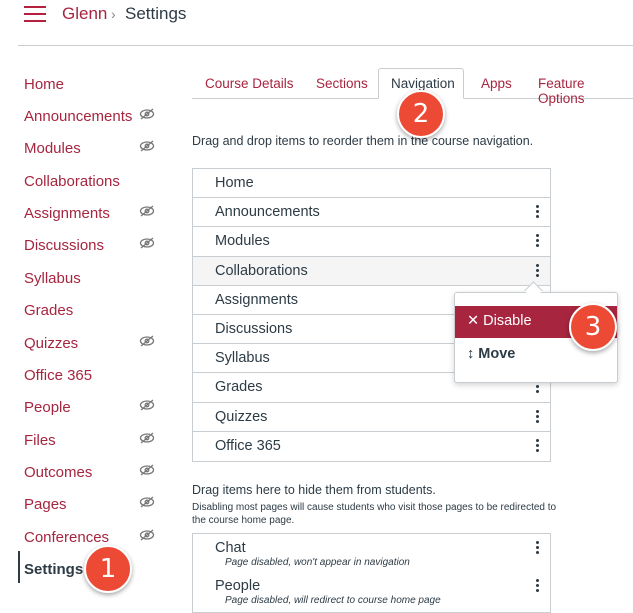  What do you see at coordinates (67, 214) in the screenshot?
I see `sidebar-item-assignments: Assignments` at bounding box center [67, 214].